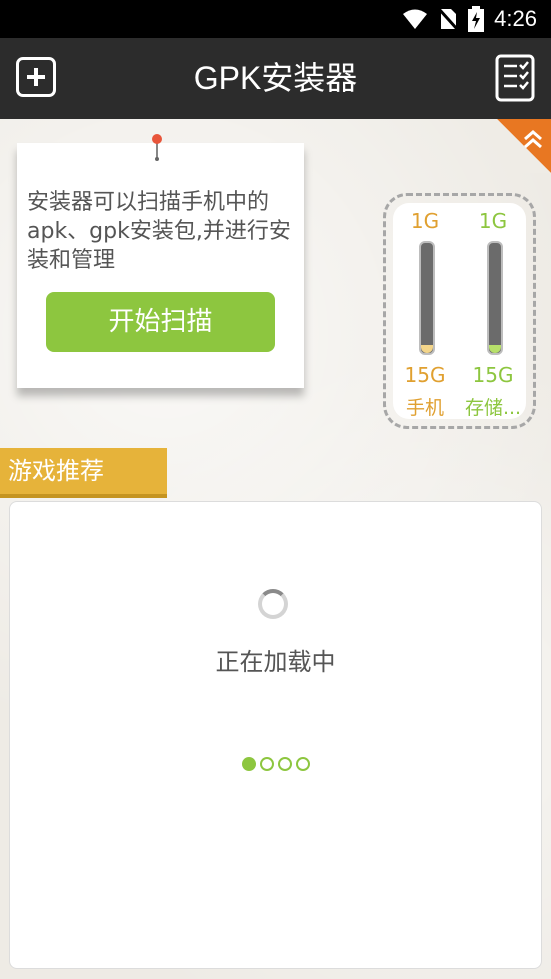 The height and width of the screenshot is (979, 551). Describe the element at coordinates (275, 662) in the screenshot. I see `loading-text: 正在加载中` at that location.